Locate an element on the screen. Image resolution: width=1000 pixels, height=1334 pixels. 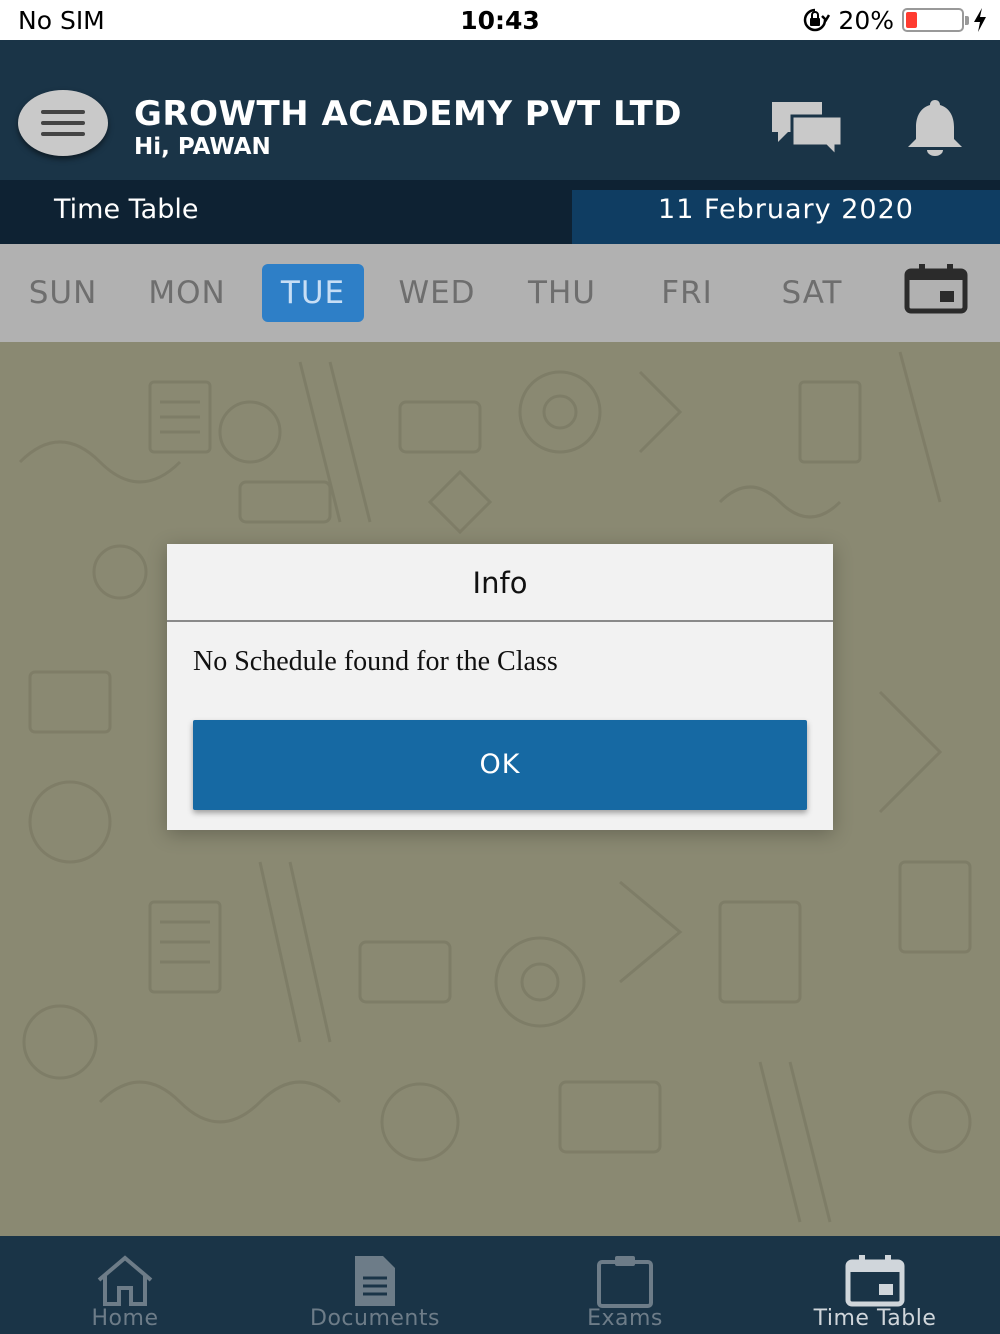
calendar-icon is located at coordinates (875, 1281).